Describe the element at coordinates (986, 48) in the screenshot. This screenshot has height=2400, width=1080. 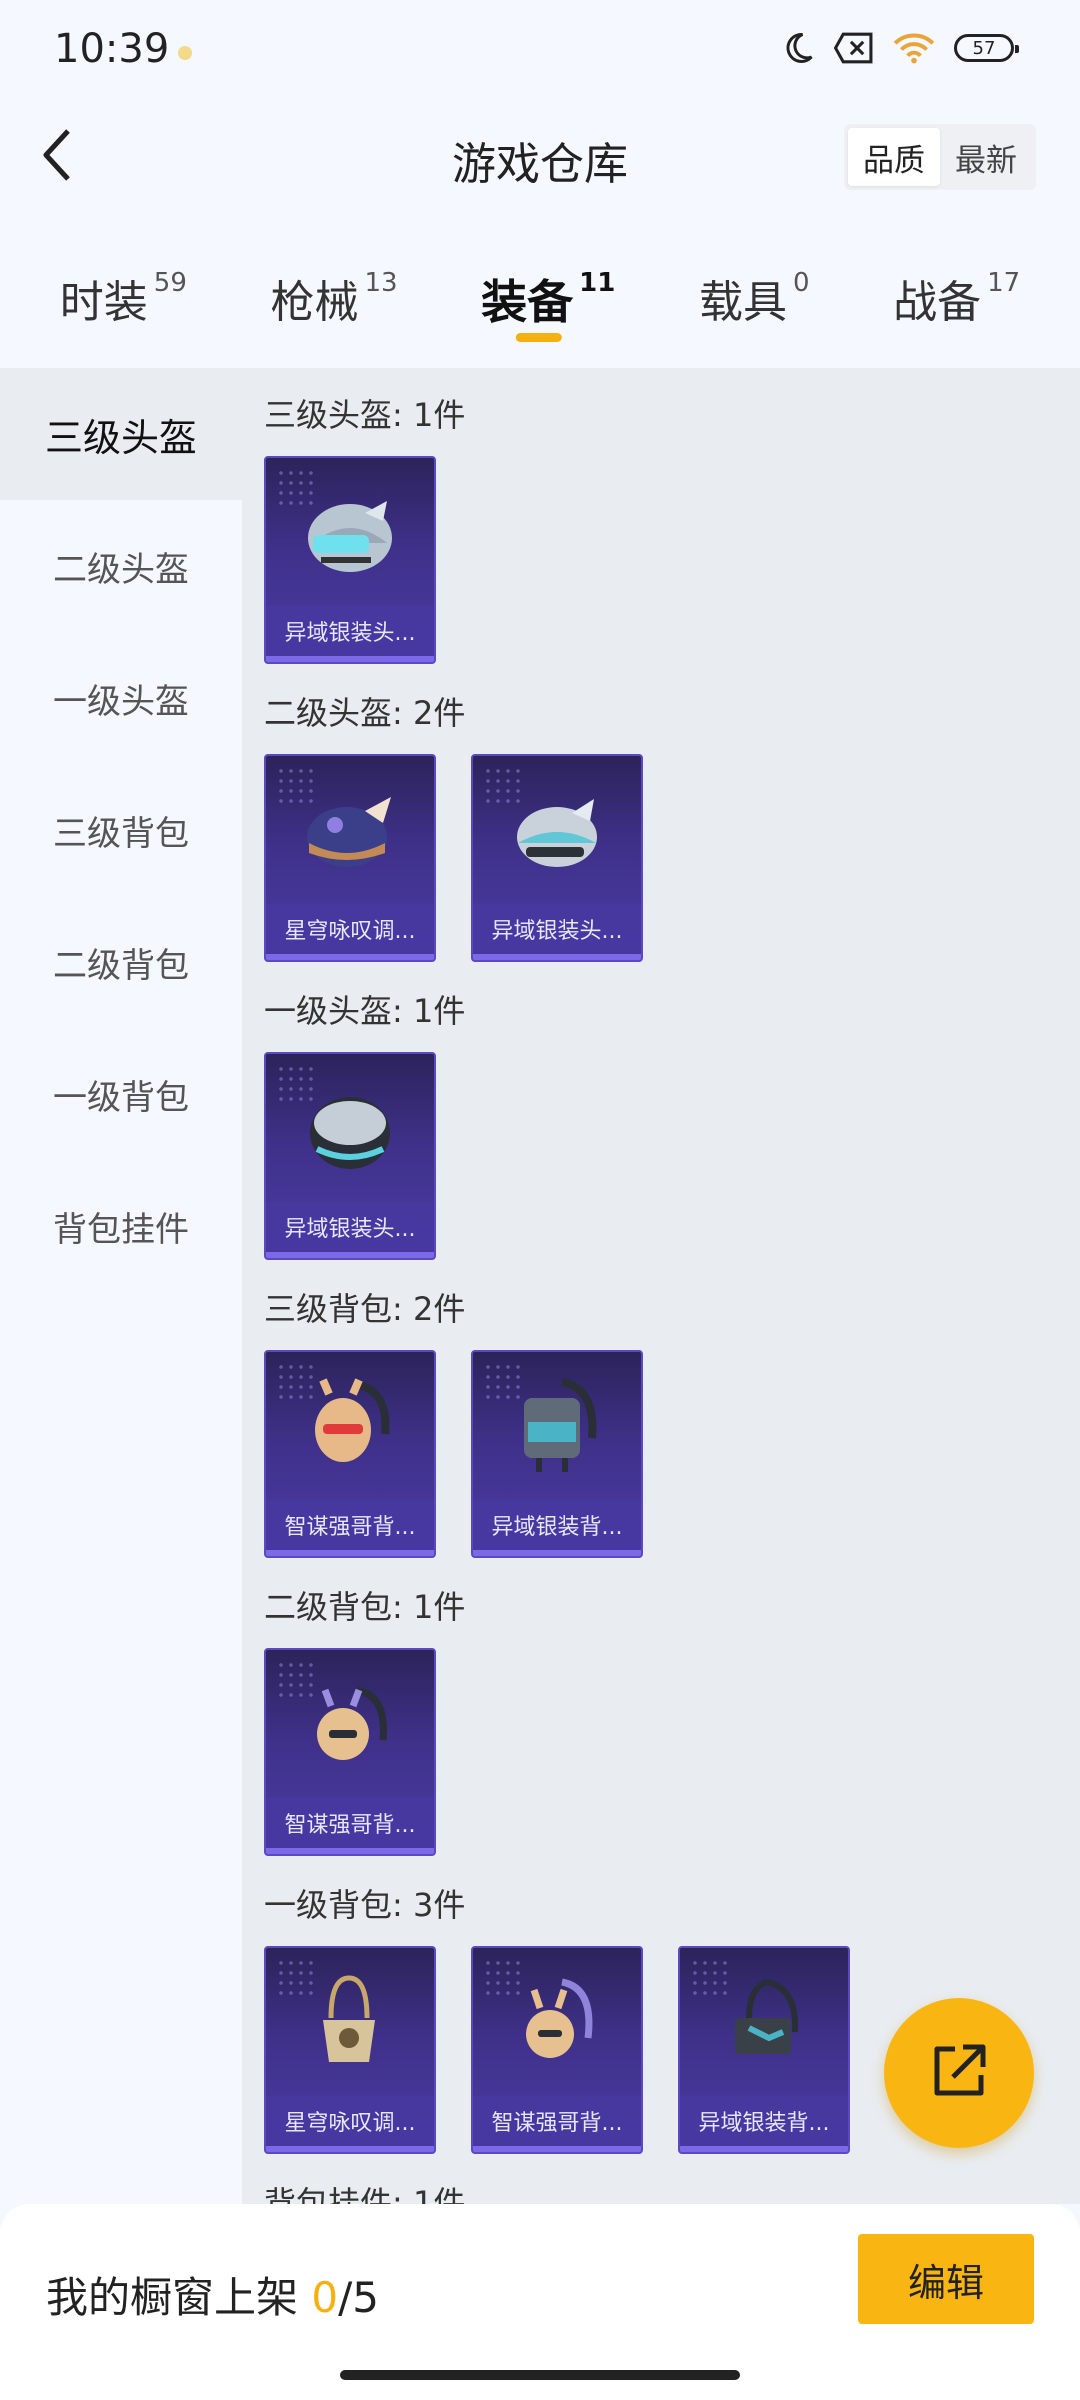
I see `battery-icon: 57` at that location.